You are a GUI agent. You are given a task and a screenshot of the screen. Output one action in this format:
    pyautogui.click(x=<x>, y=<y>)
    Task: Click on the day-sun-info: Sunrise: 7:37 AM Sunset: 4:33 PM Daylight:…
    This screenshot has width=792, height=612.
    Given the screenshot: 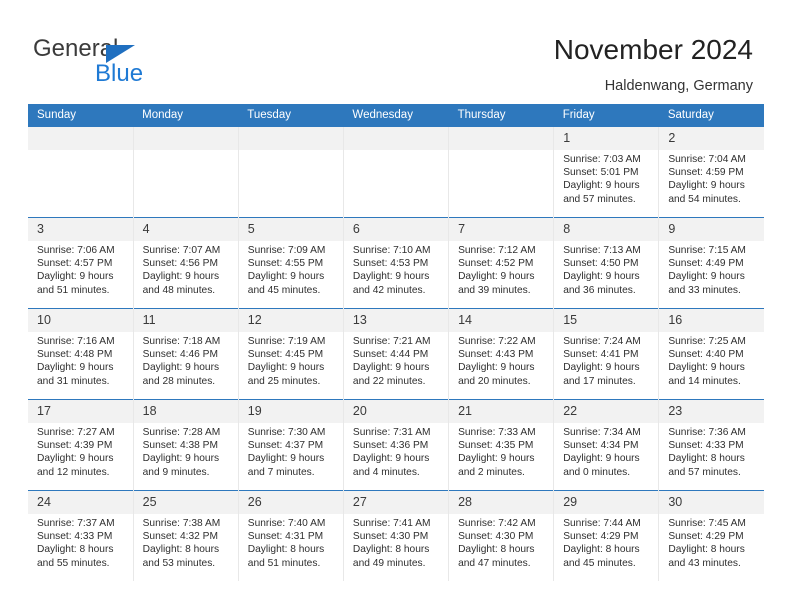 What is the action you would take?
    pyautogui.click(x=80, y=542)
    